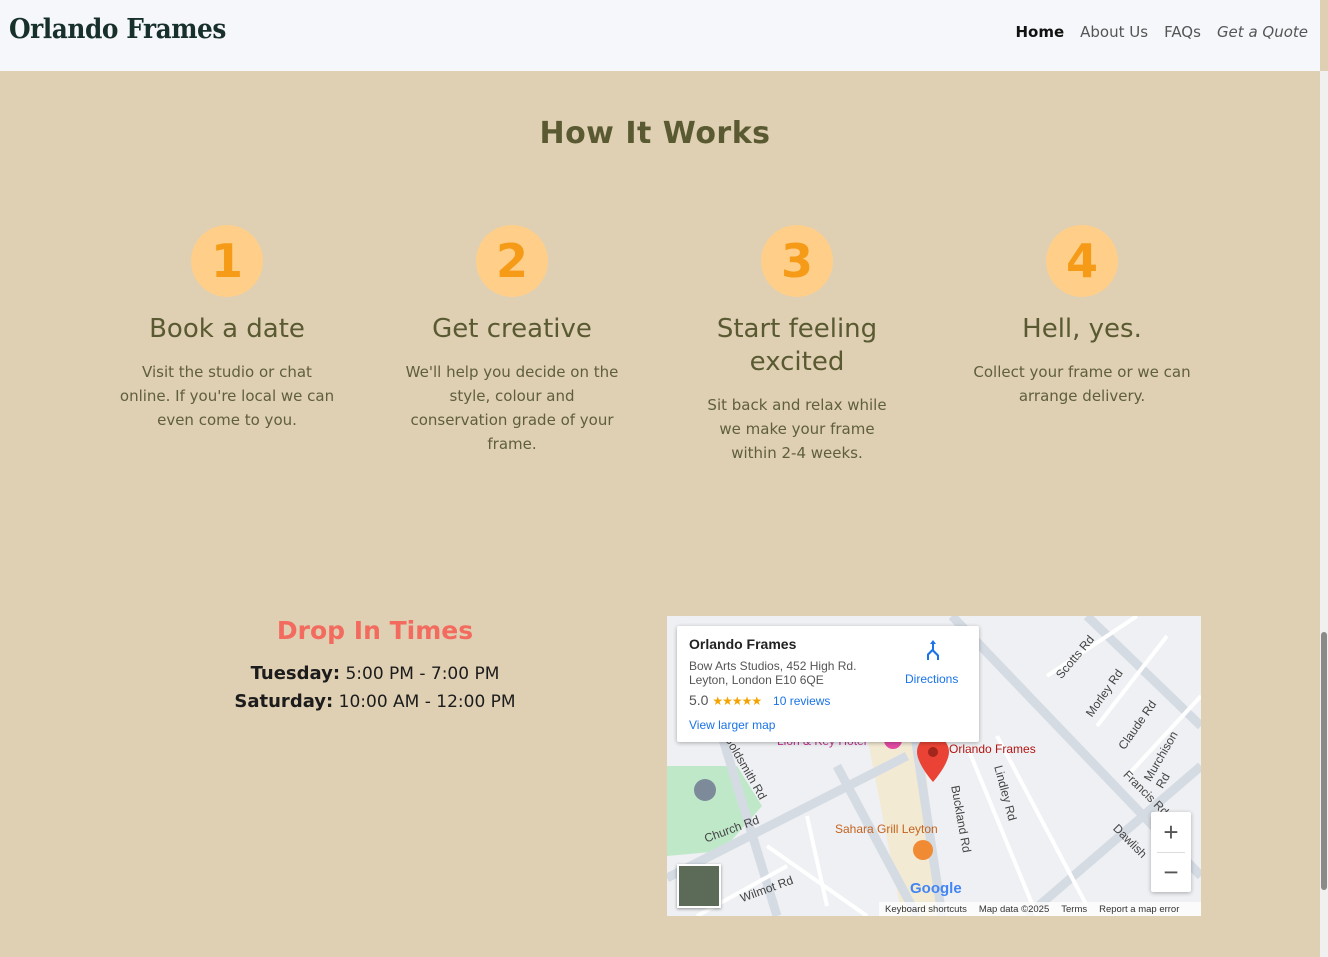 This screenshot has height=957, width=1328. I want to click on address-line-1: Bow Arts Studios, 452 High Rd., so click(773, 666).